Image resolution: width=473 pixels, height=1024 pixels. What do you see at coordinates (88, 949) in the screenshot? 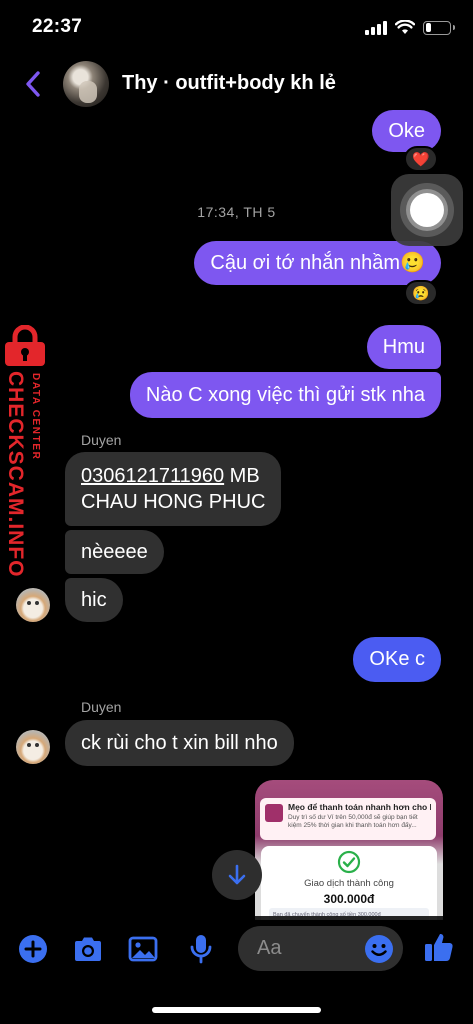
I see `camera-icon` at bounding box center [88, 949].